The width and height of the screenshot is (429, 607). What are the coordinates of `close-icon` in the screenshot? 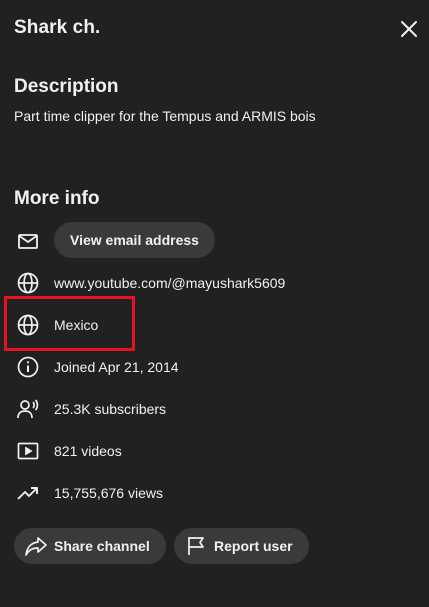 It's located at (409, 29).